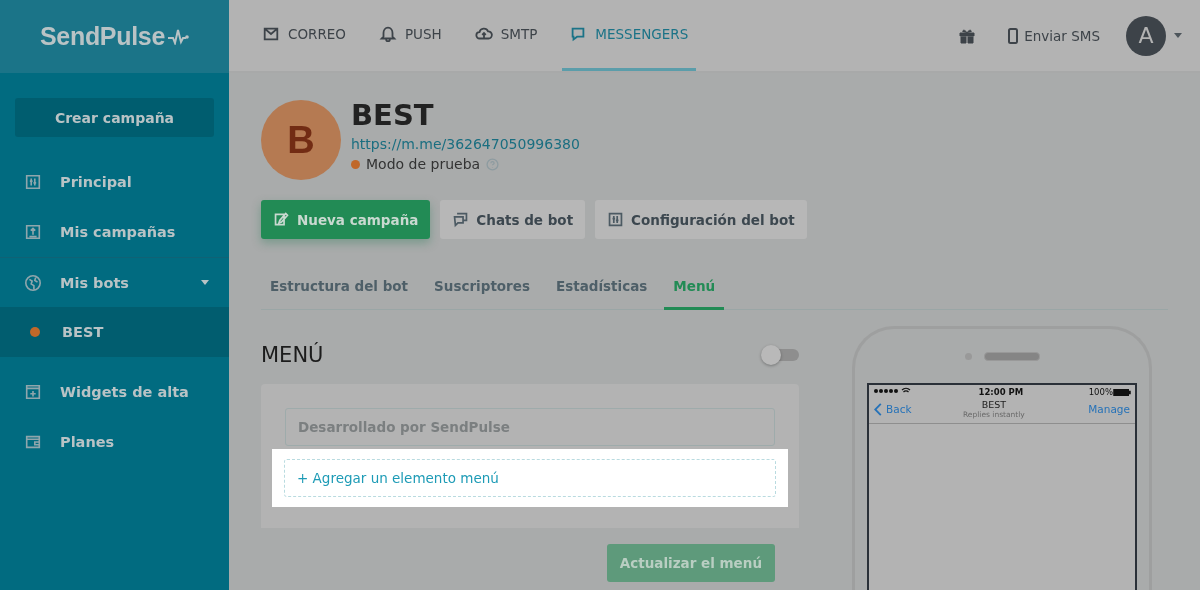 The width and height of the screenshot is (1200, 590). What do you see at coordinates (601, 294) in the screenshot?
I see `tab: Estadísticas` at bounding box center [601, 294].